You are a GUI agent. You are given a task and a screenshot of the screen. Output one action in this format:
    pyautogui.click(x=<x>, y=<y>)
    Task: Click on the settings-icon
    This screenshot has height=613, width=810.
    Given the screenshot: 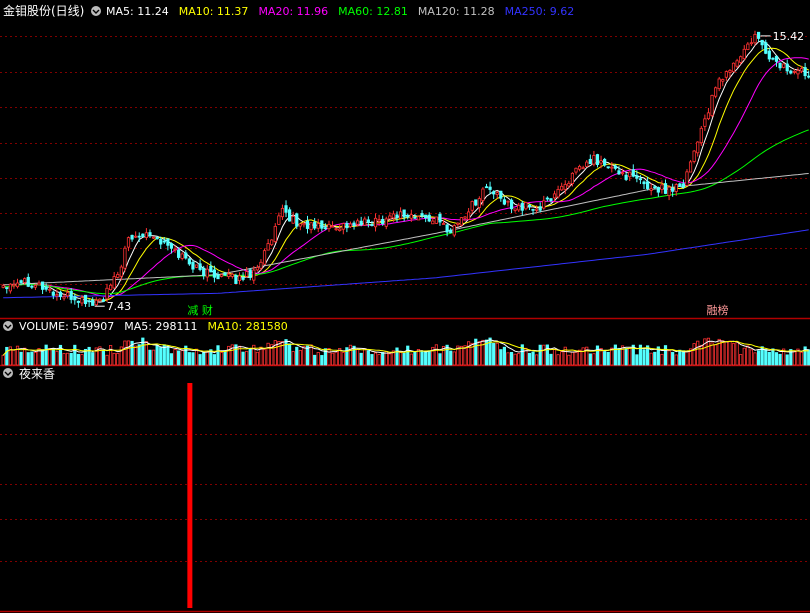 What is the action you would take?
    pyautogui.click(x=96, y=11)
    